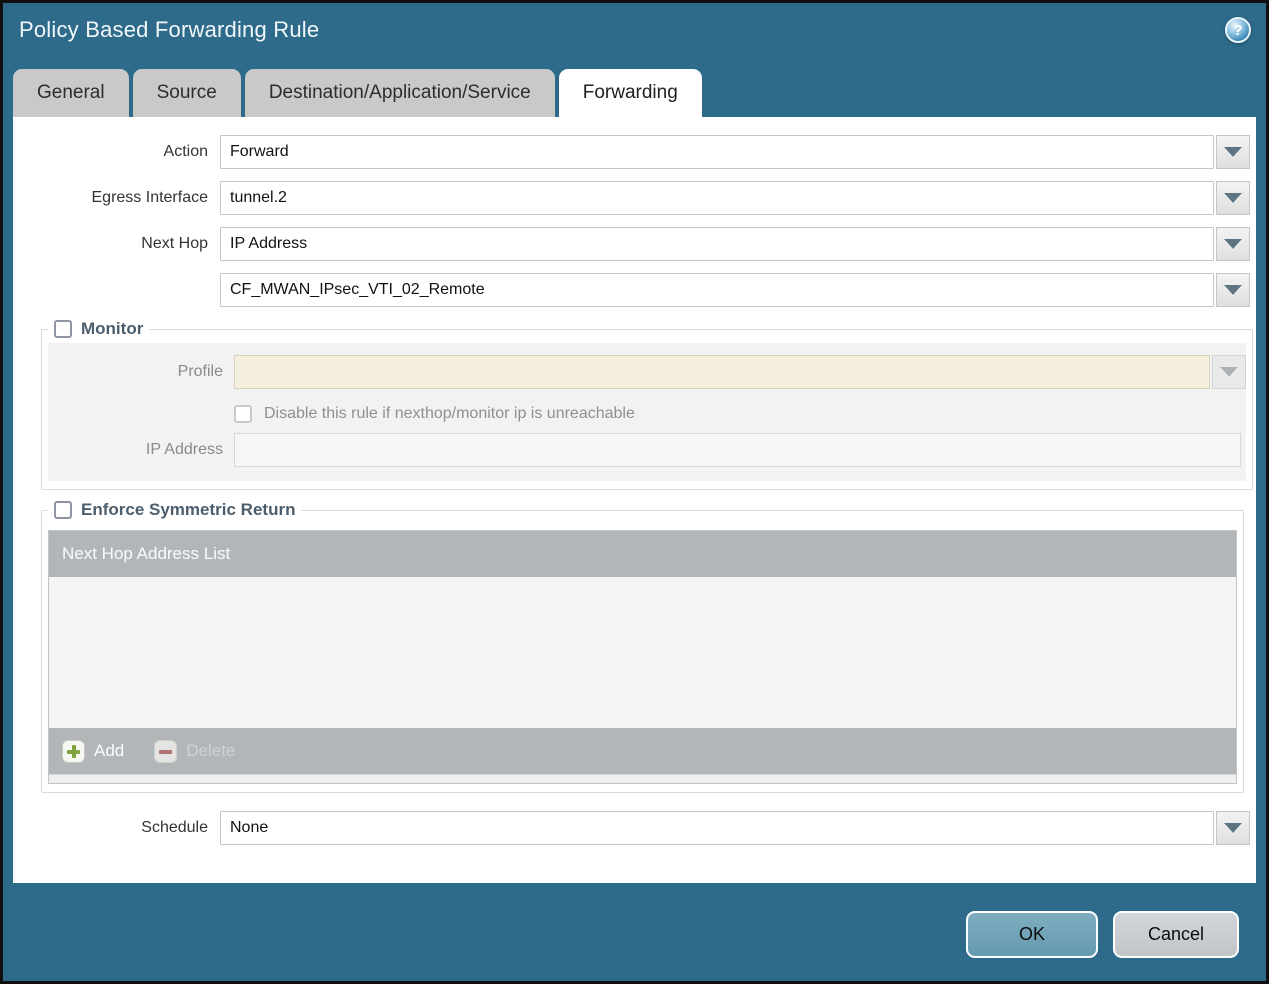  I want to click on monitor-legend: Monitor, so click(98, 329).